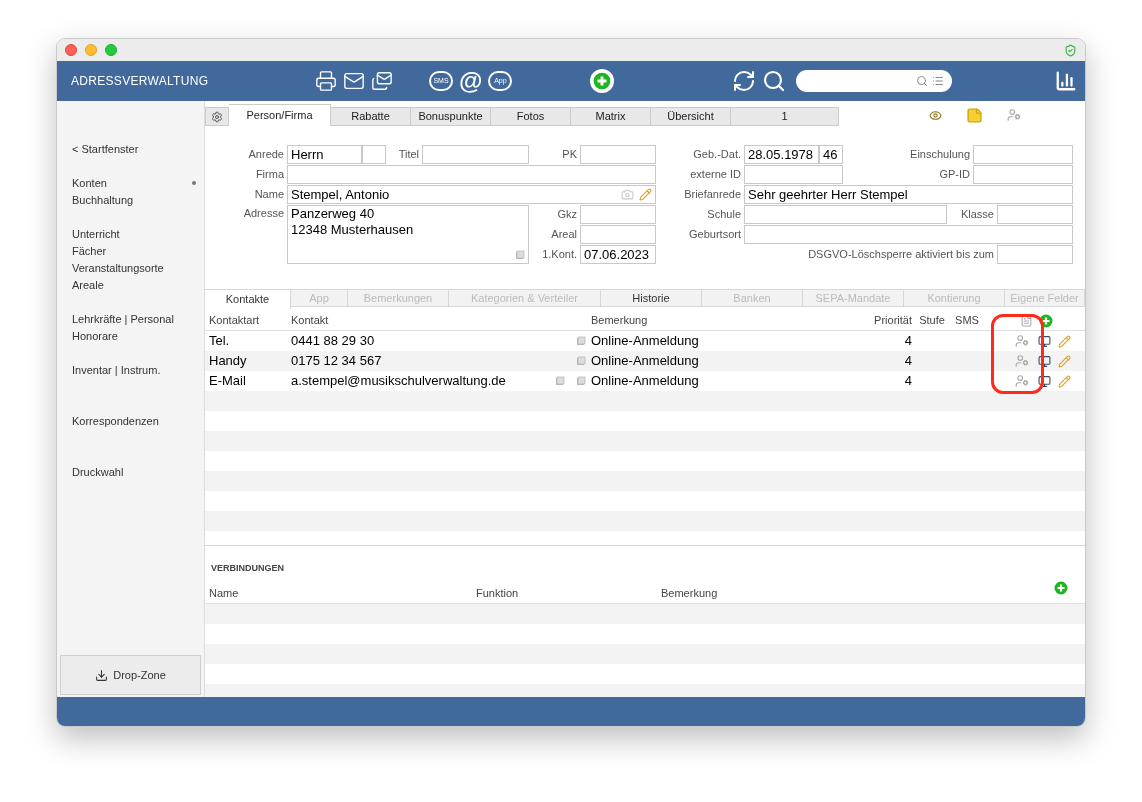 The width and height of the screenshot is (1142, 802). I want to click on app-title: ADRESSVERWALTUNG, so click(140, 81).